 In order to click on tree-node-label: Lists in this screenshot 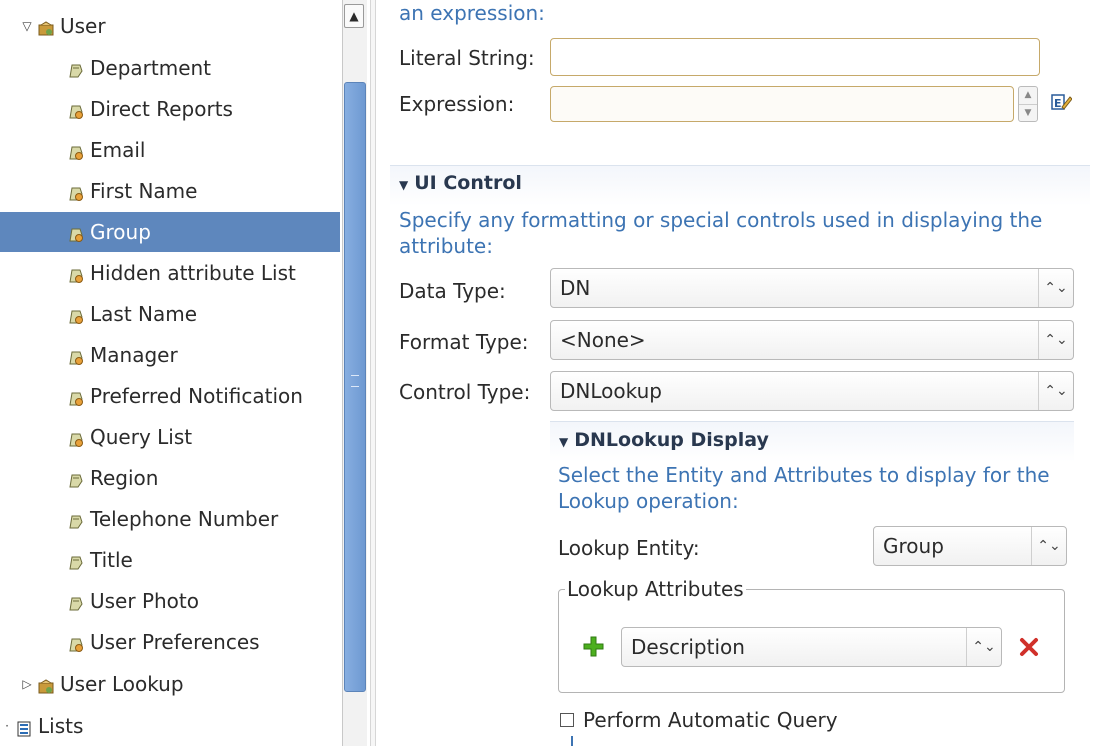, I will do `click(61, 726)`.